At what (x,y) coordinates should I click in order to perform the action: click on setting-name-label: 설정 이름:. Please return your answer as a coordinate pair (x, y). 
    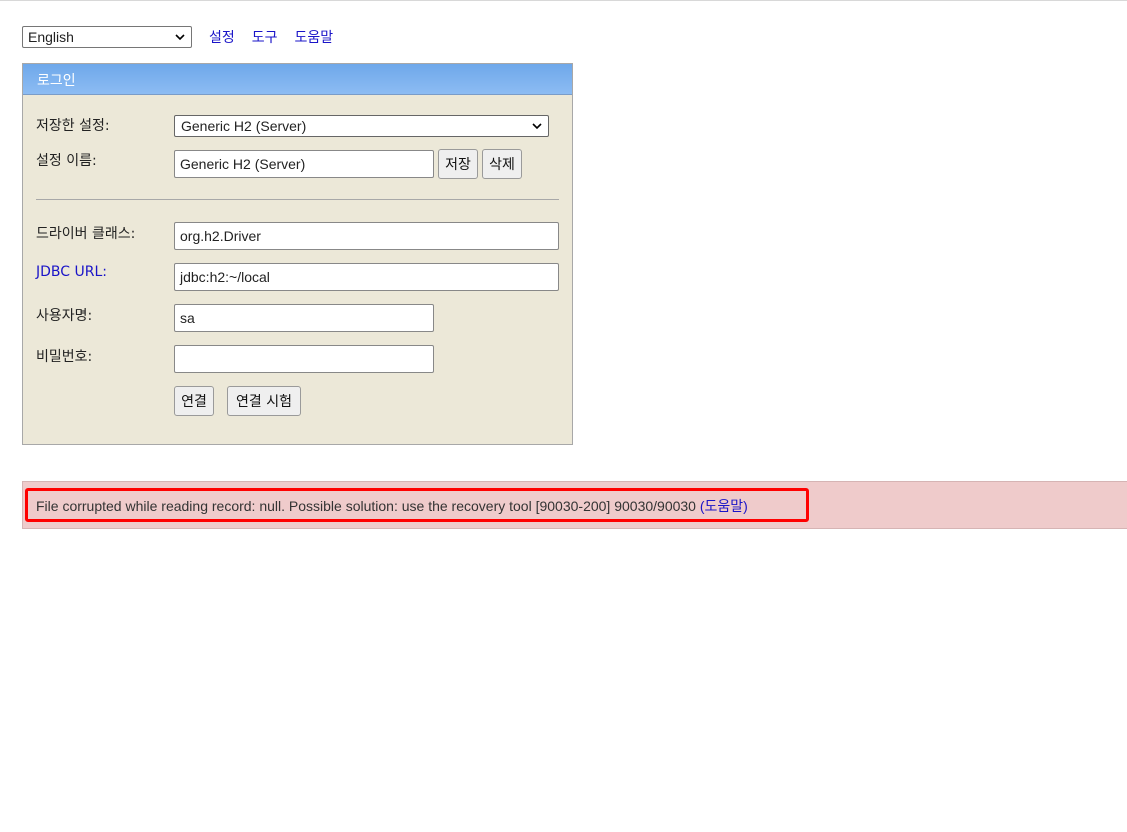
    Looking at the image, I should click on (66, 161).